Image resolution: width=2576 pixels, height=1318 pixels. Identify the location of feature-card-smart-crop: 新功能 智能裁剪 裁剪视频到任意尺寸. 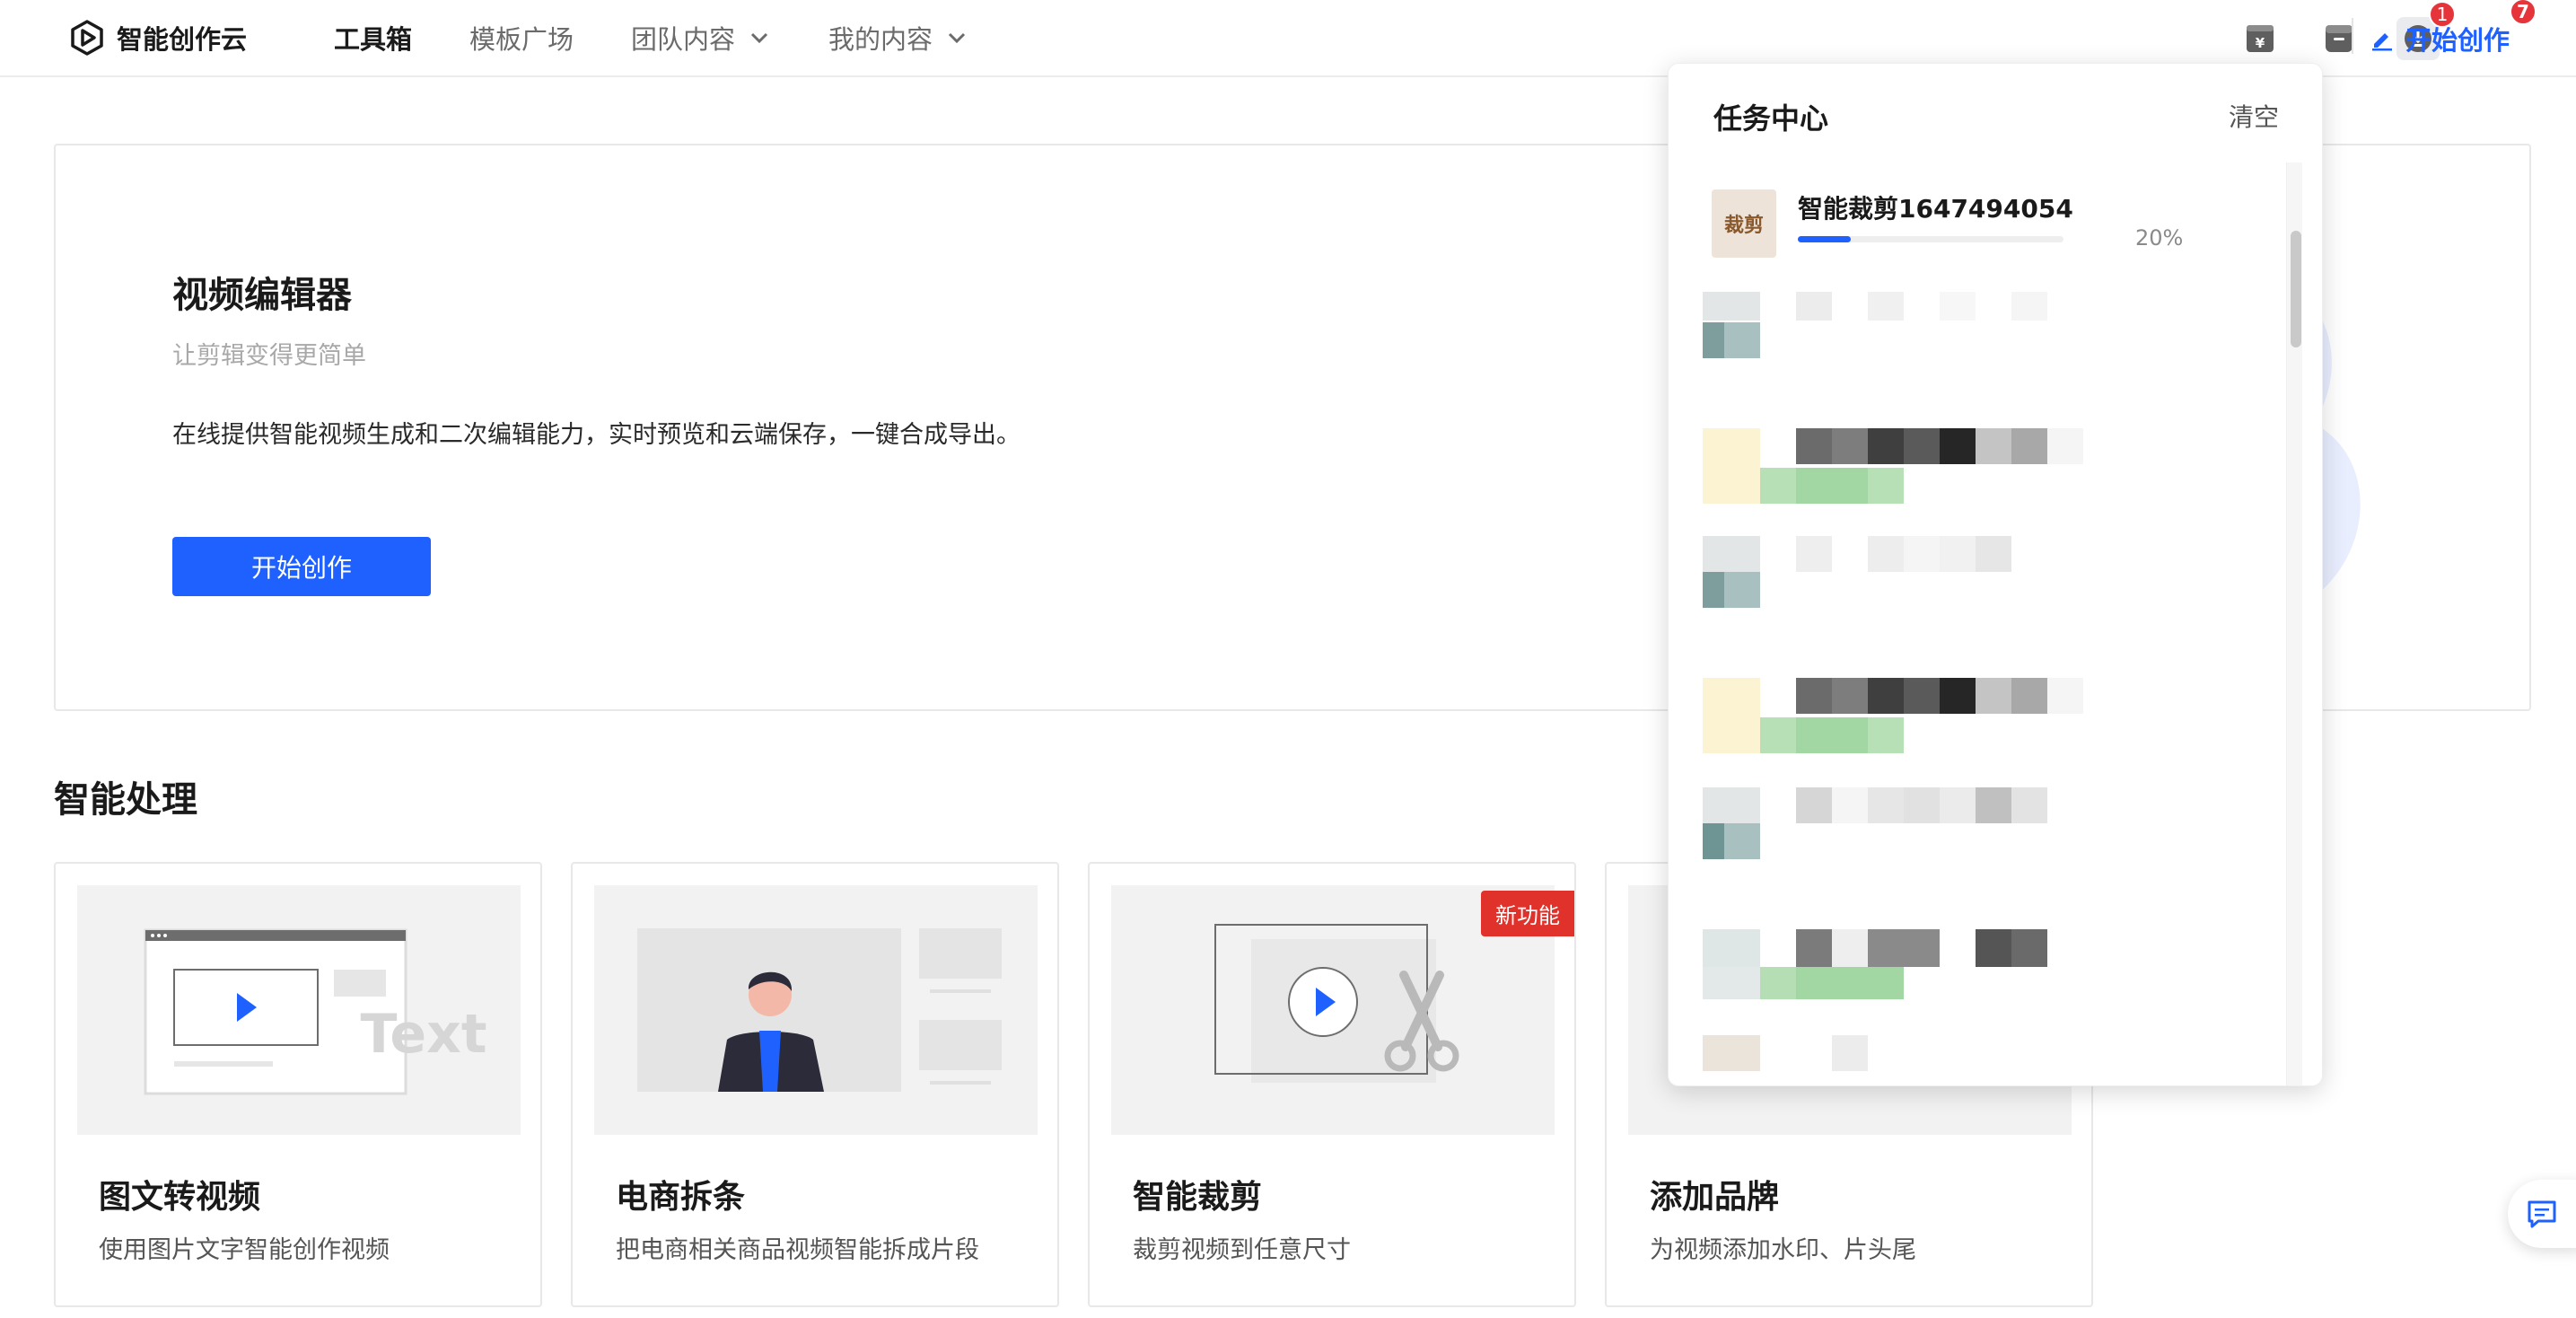
(1332, 1084).